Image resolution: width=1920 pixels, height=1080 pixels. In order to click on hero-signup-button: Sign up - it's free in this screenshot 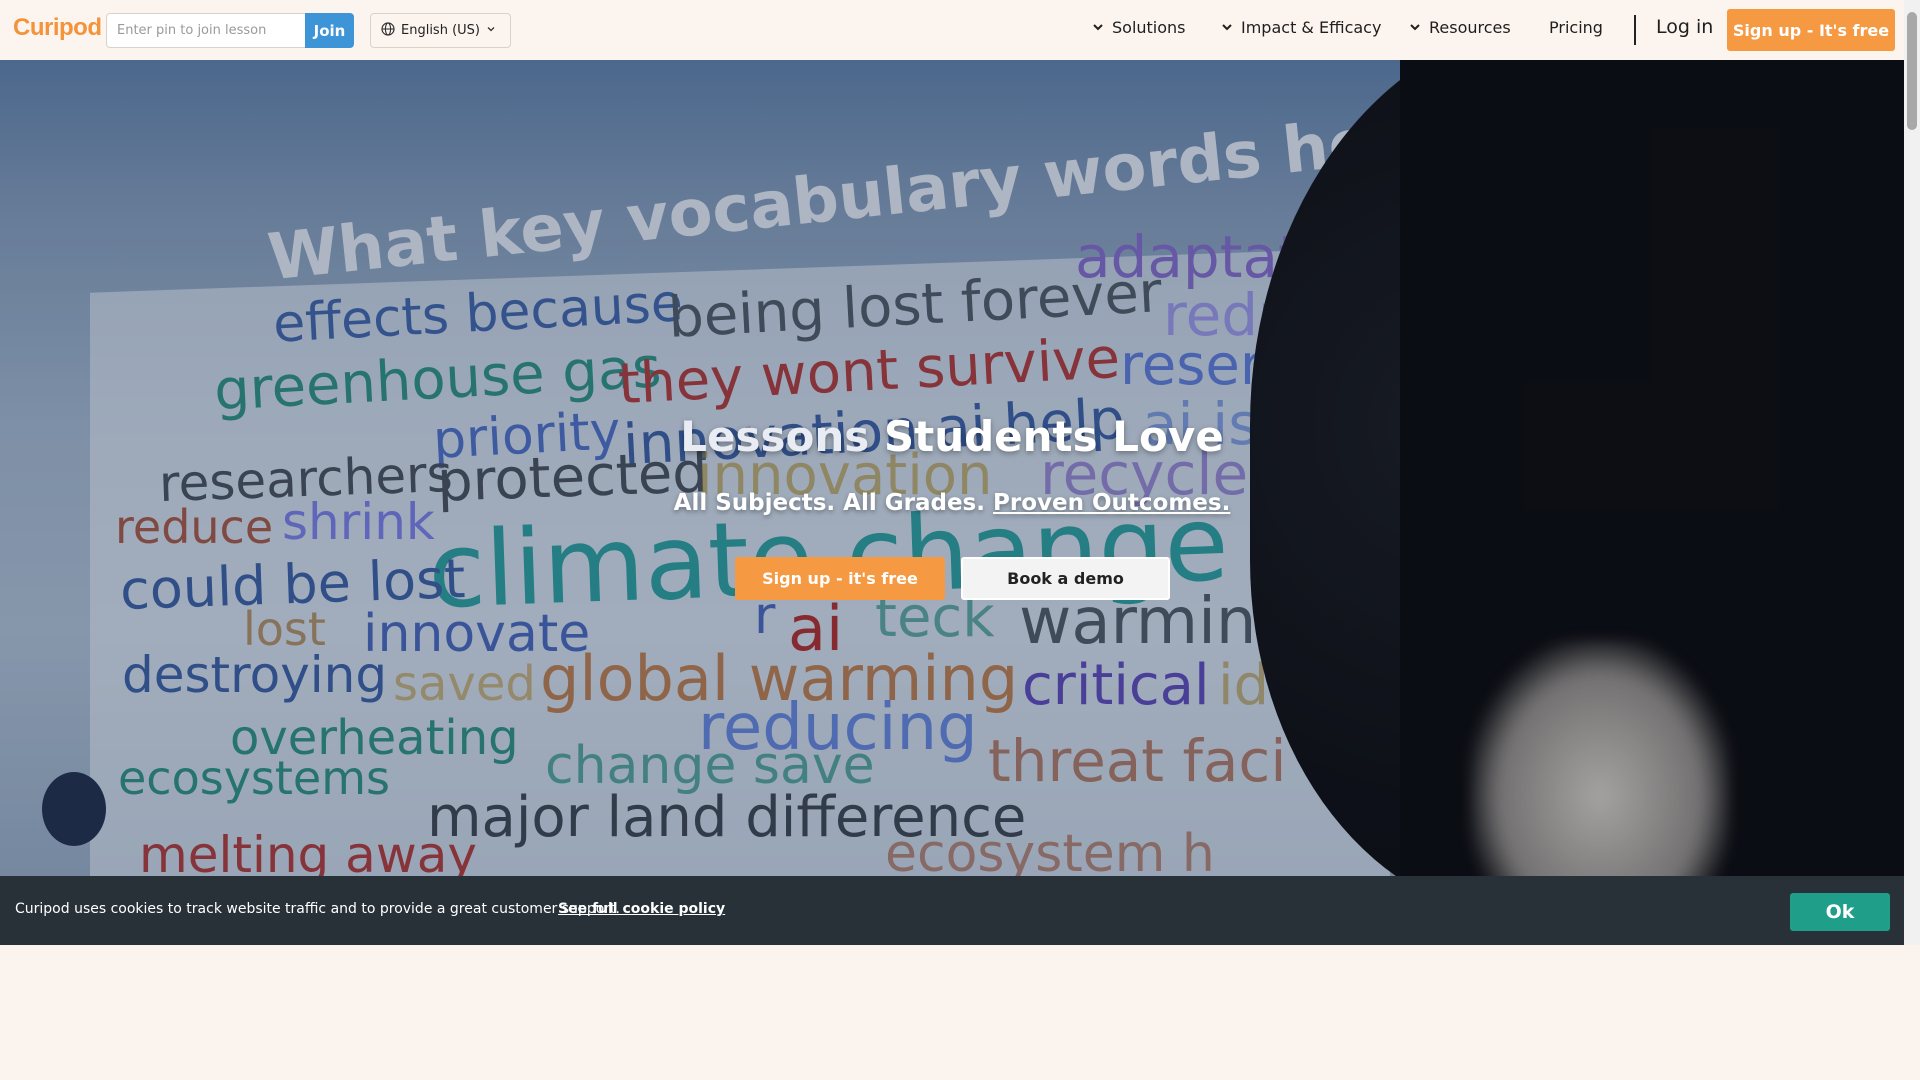, I will do `click(840, 578)`.